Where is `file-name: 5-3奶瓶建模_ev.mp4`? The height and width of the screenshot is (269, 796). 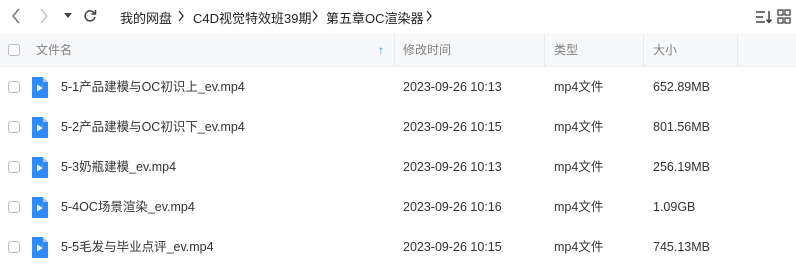
file-name: 5-3奶瓶建模_ev.mp4 is located at coordinates (118, 167).